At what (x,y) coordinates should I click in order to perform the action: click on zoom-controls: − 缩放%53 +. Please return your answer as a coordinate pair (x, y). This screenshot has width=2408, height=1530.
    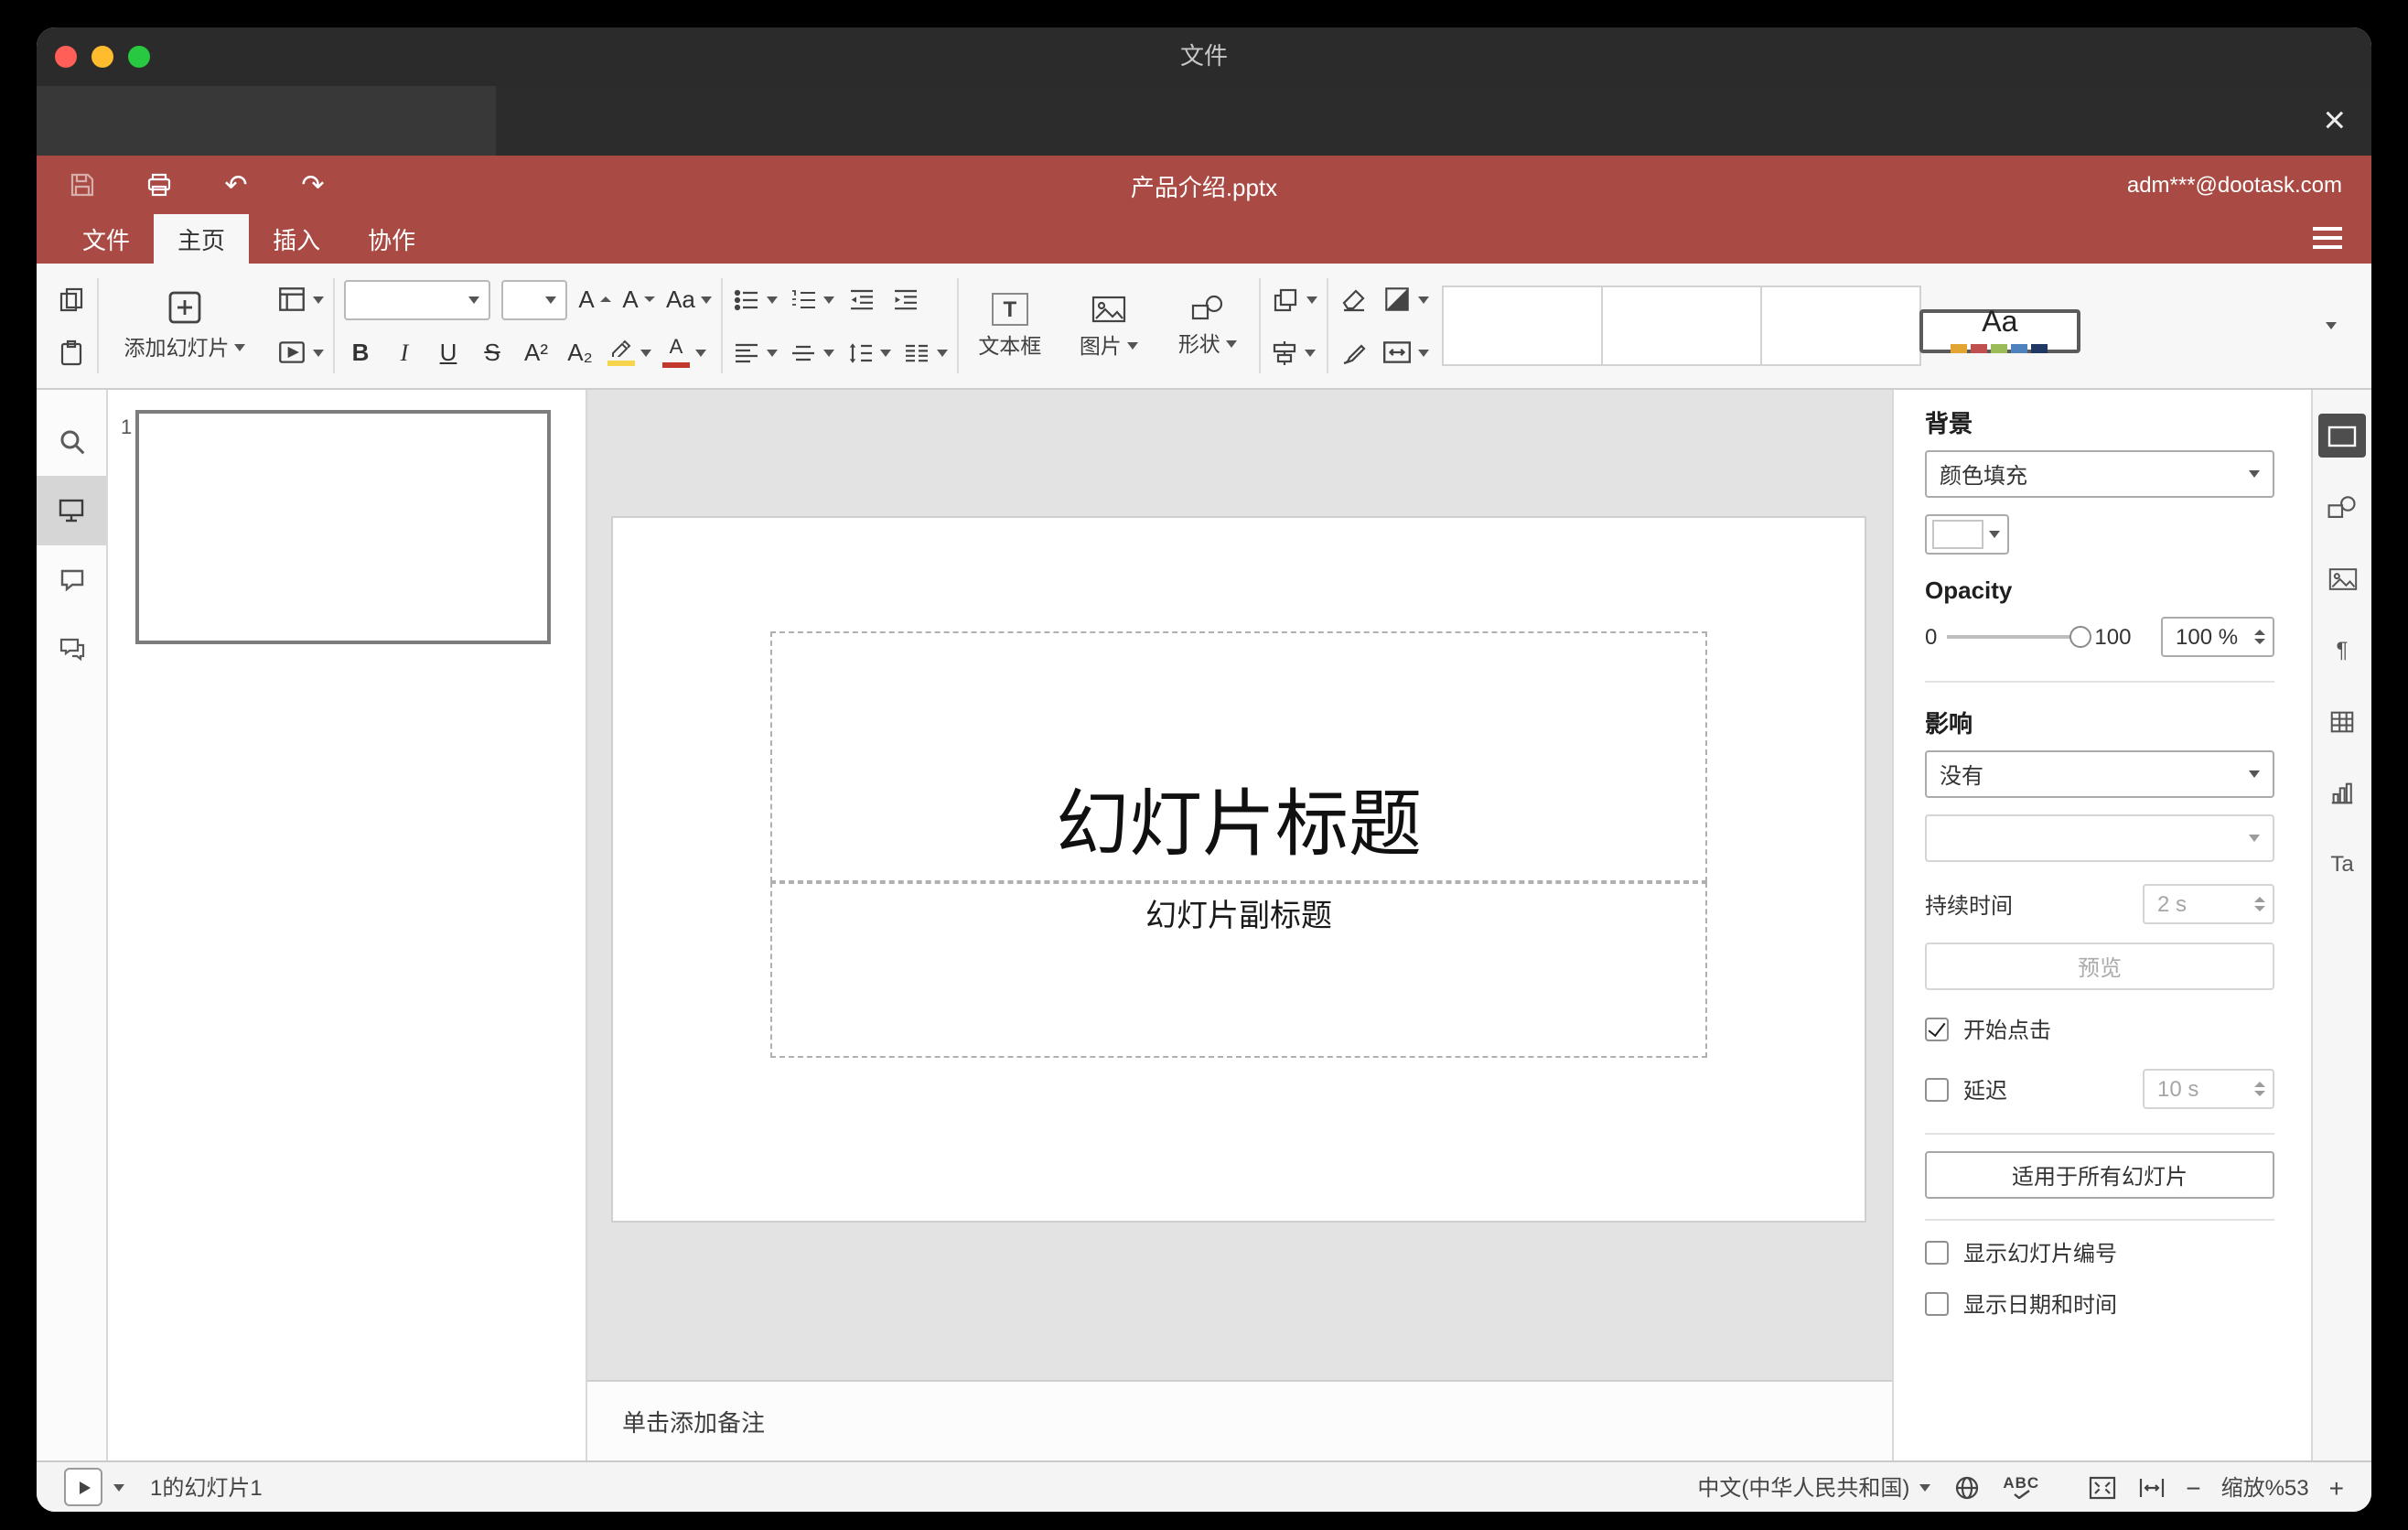
    Looking at the image, I should click on (2215, 1487).